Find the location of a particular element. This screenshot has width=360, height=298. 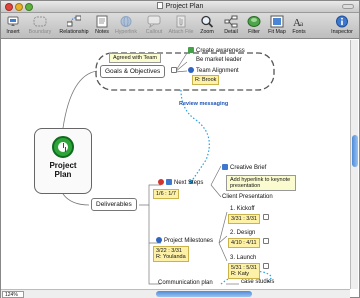

vertical-scroll-thumb is located at coordinates (355, 151).